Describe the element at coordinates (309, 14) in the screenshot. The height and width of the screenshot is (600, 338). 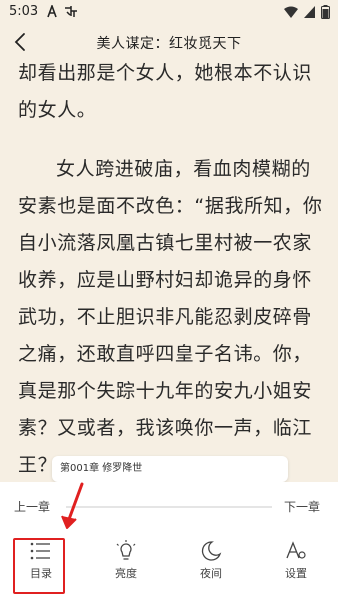
I see `signal-icon` at that location.